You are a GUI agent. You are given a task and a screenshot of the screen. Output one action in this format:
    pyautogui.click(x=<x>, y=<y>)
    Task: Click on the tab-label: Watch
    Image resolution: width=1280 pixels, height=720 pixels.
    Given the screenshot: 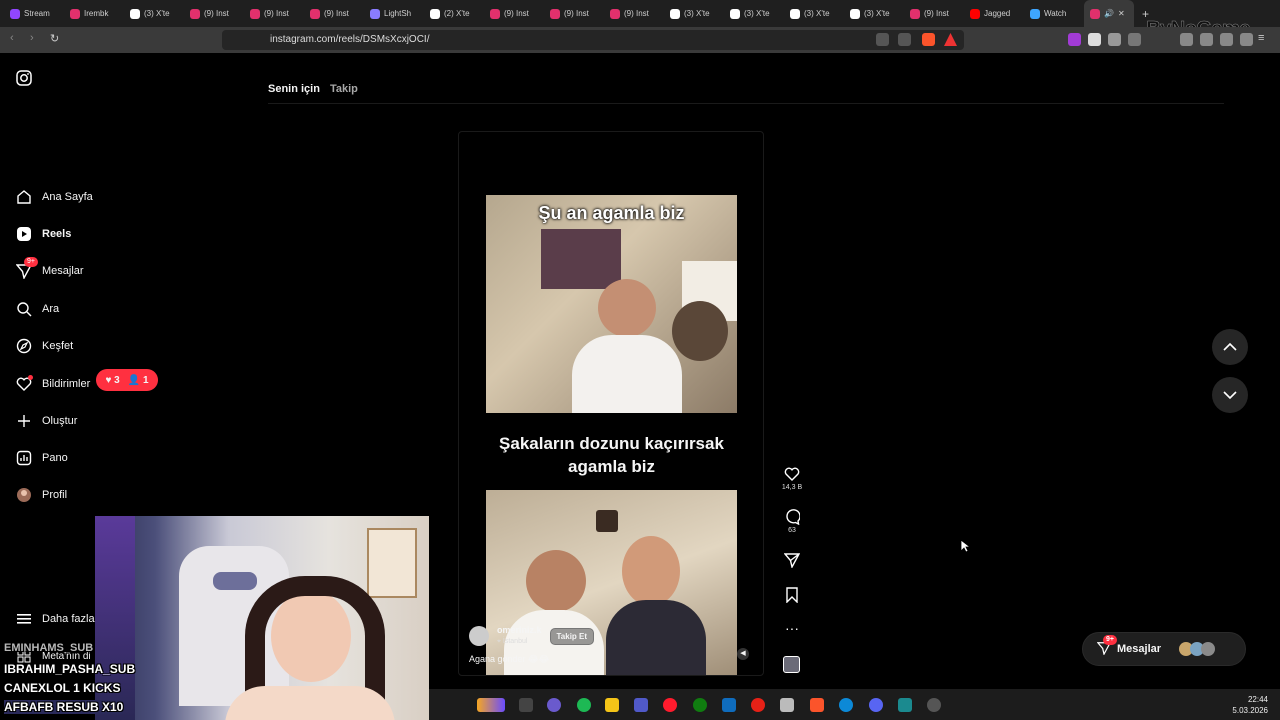 What is the action you would take?
    pyautogui.click(x=1055, y=13)
    